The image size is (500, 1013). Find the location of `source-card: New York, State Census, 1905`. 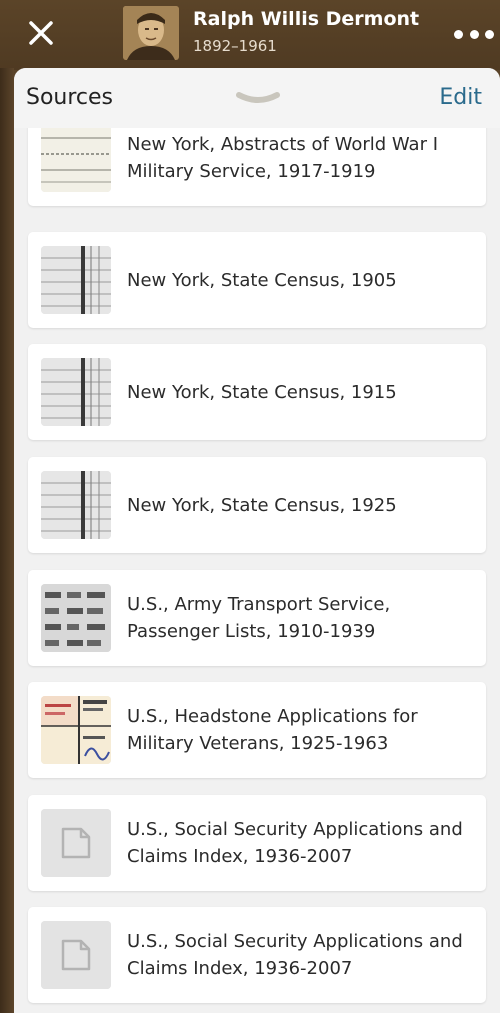

source-card: New York, State Census, 1905 is located at coordinates (257, 280).